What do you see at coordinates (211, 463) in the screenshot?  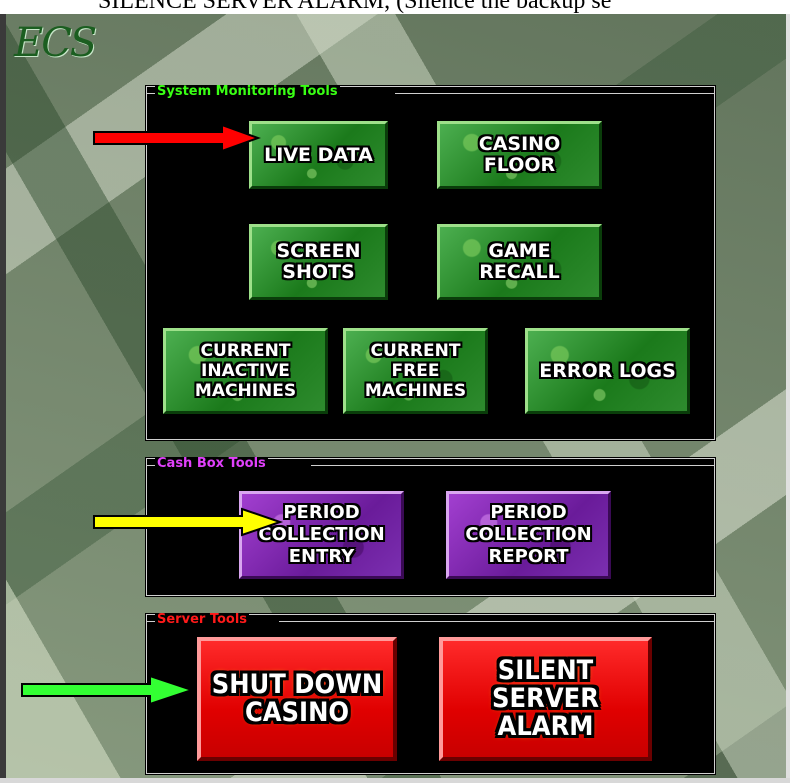 I see `cash-box-title: Cash Box Tools` at bounding box center [211, 463].